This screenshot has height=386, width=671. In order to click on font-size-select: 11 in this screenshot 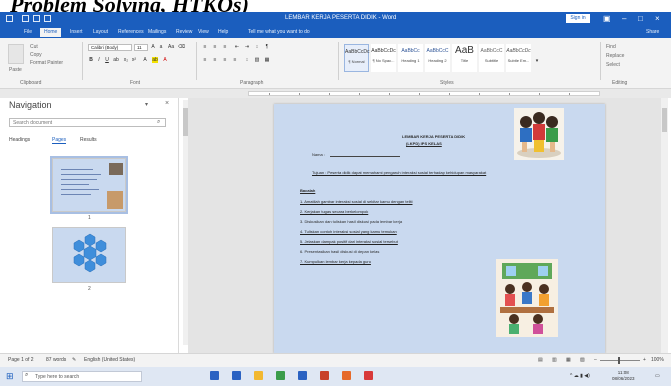, I will do `click(141, 47)`.